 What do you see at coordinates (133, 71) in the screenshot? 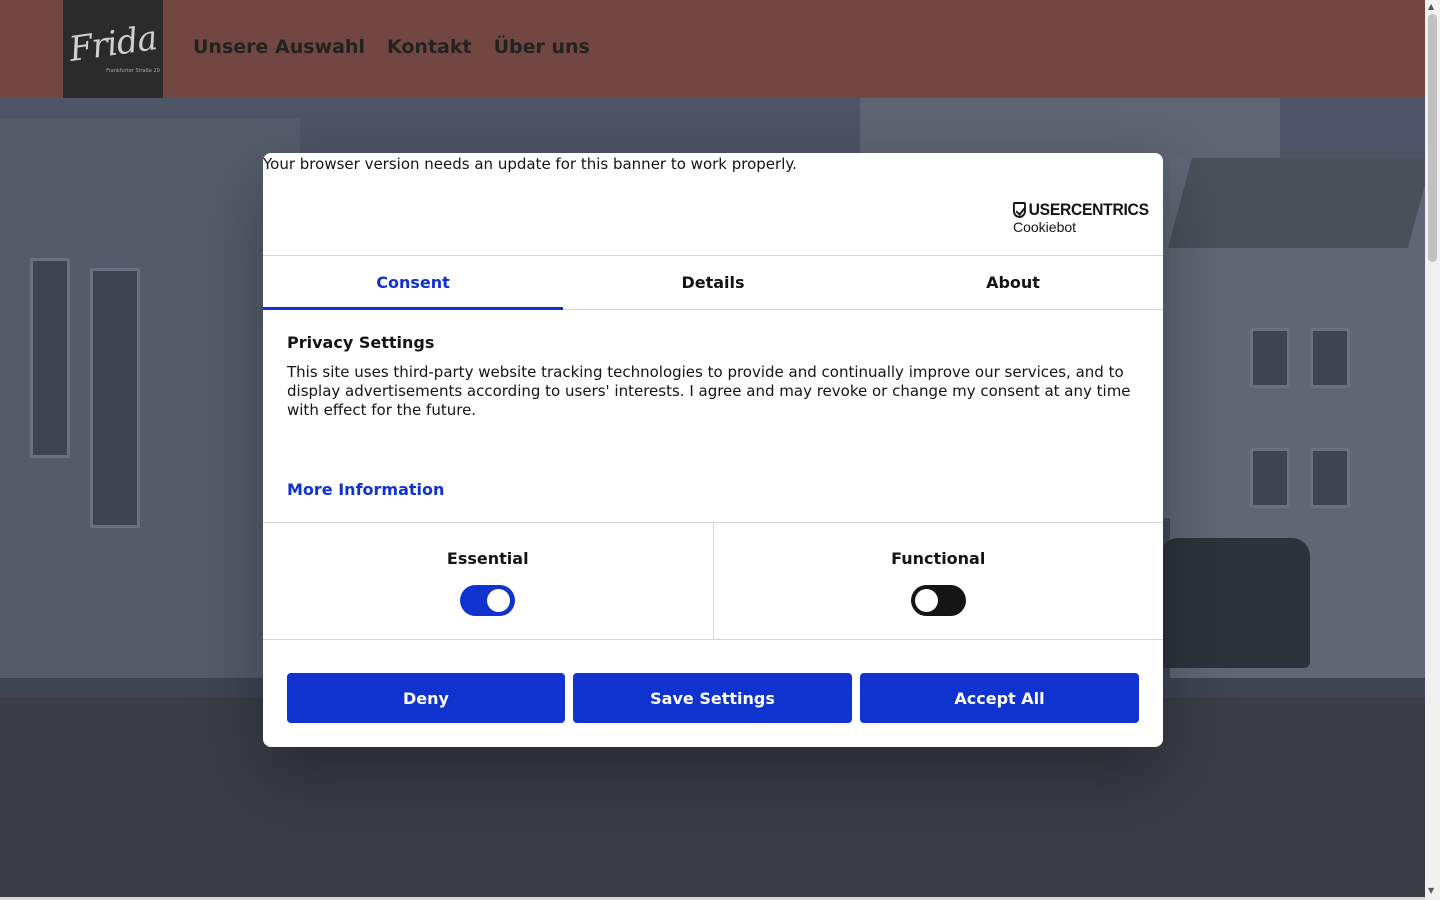
I see `logo-address: Frankfurter Straße 20` at bounding box center [133, 71].